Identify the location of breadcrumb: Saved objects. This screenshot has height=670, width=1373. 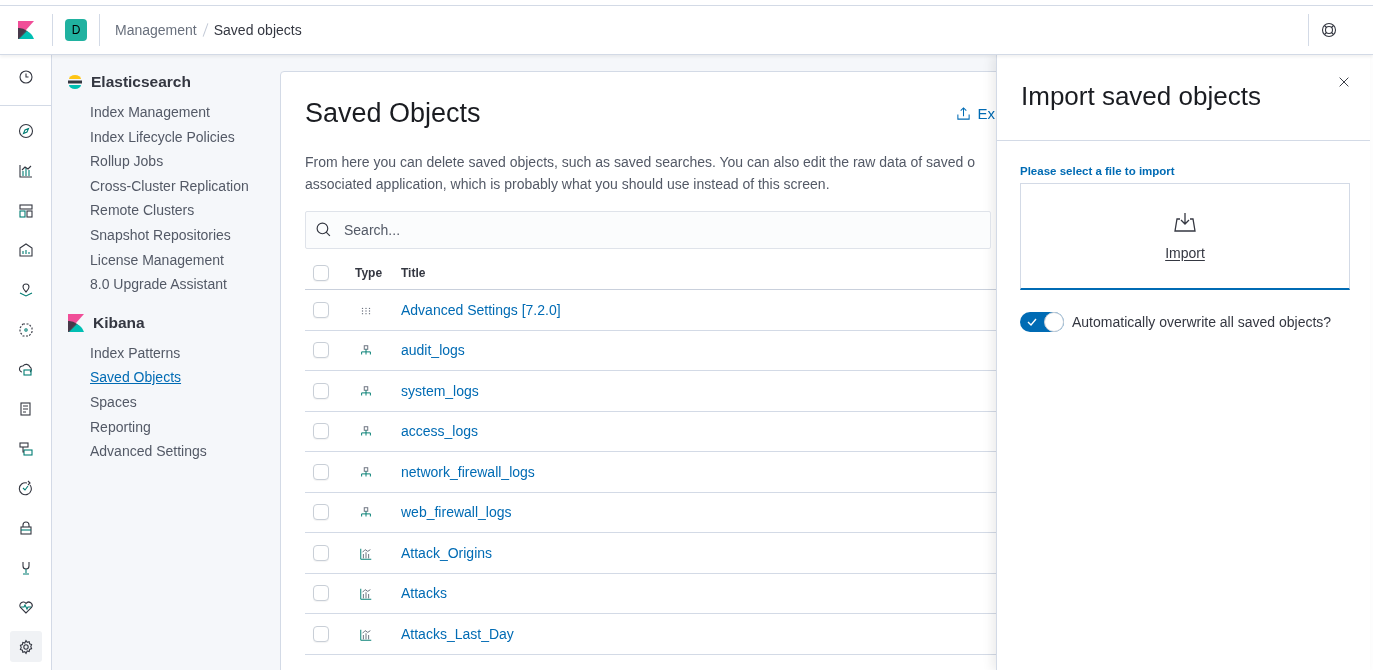
(257, 30).